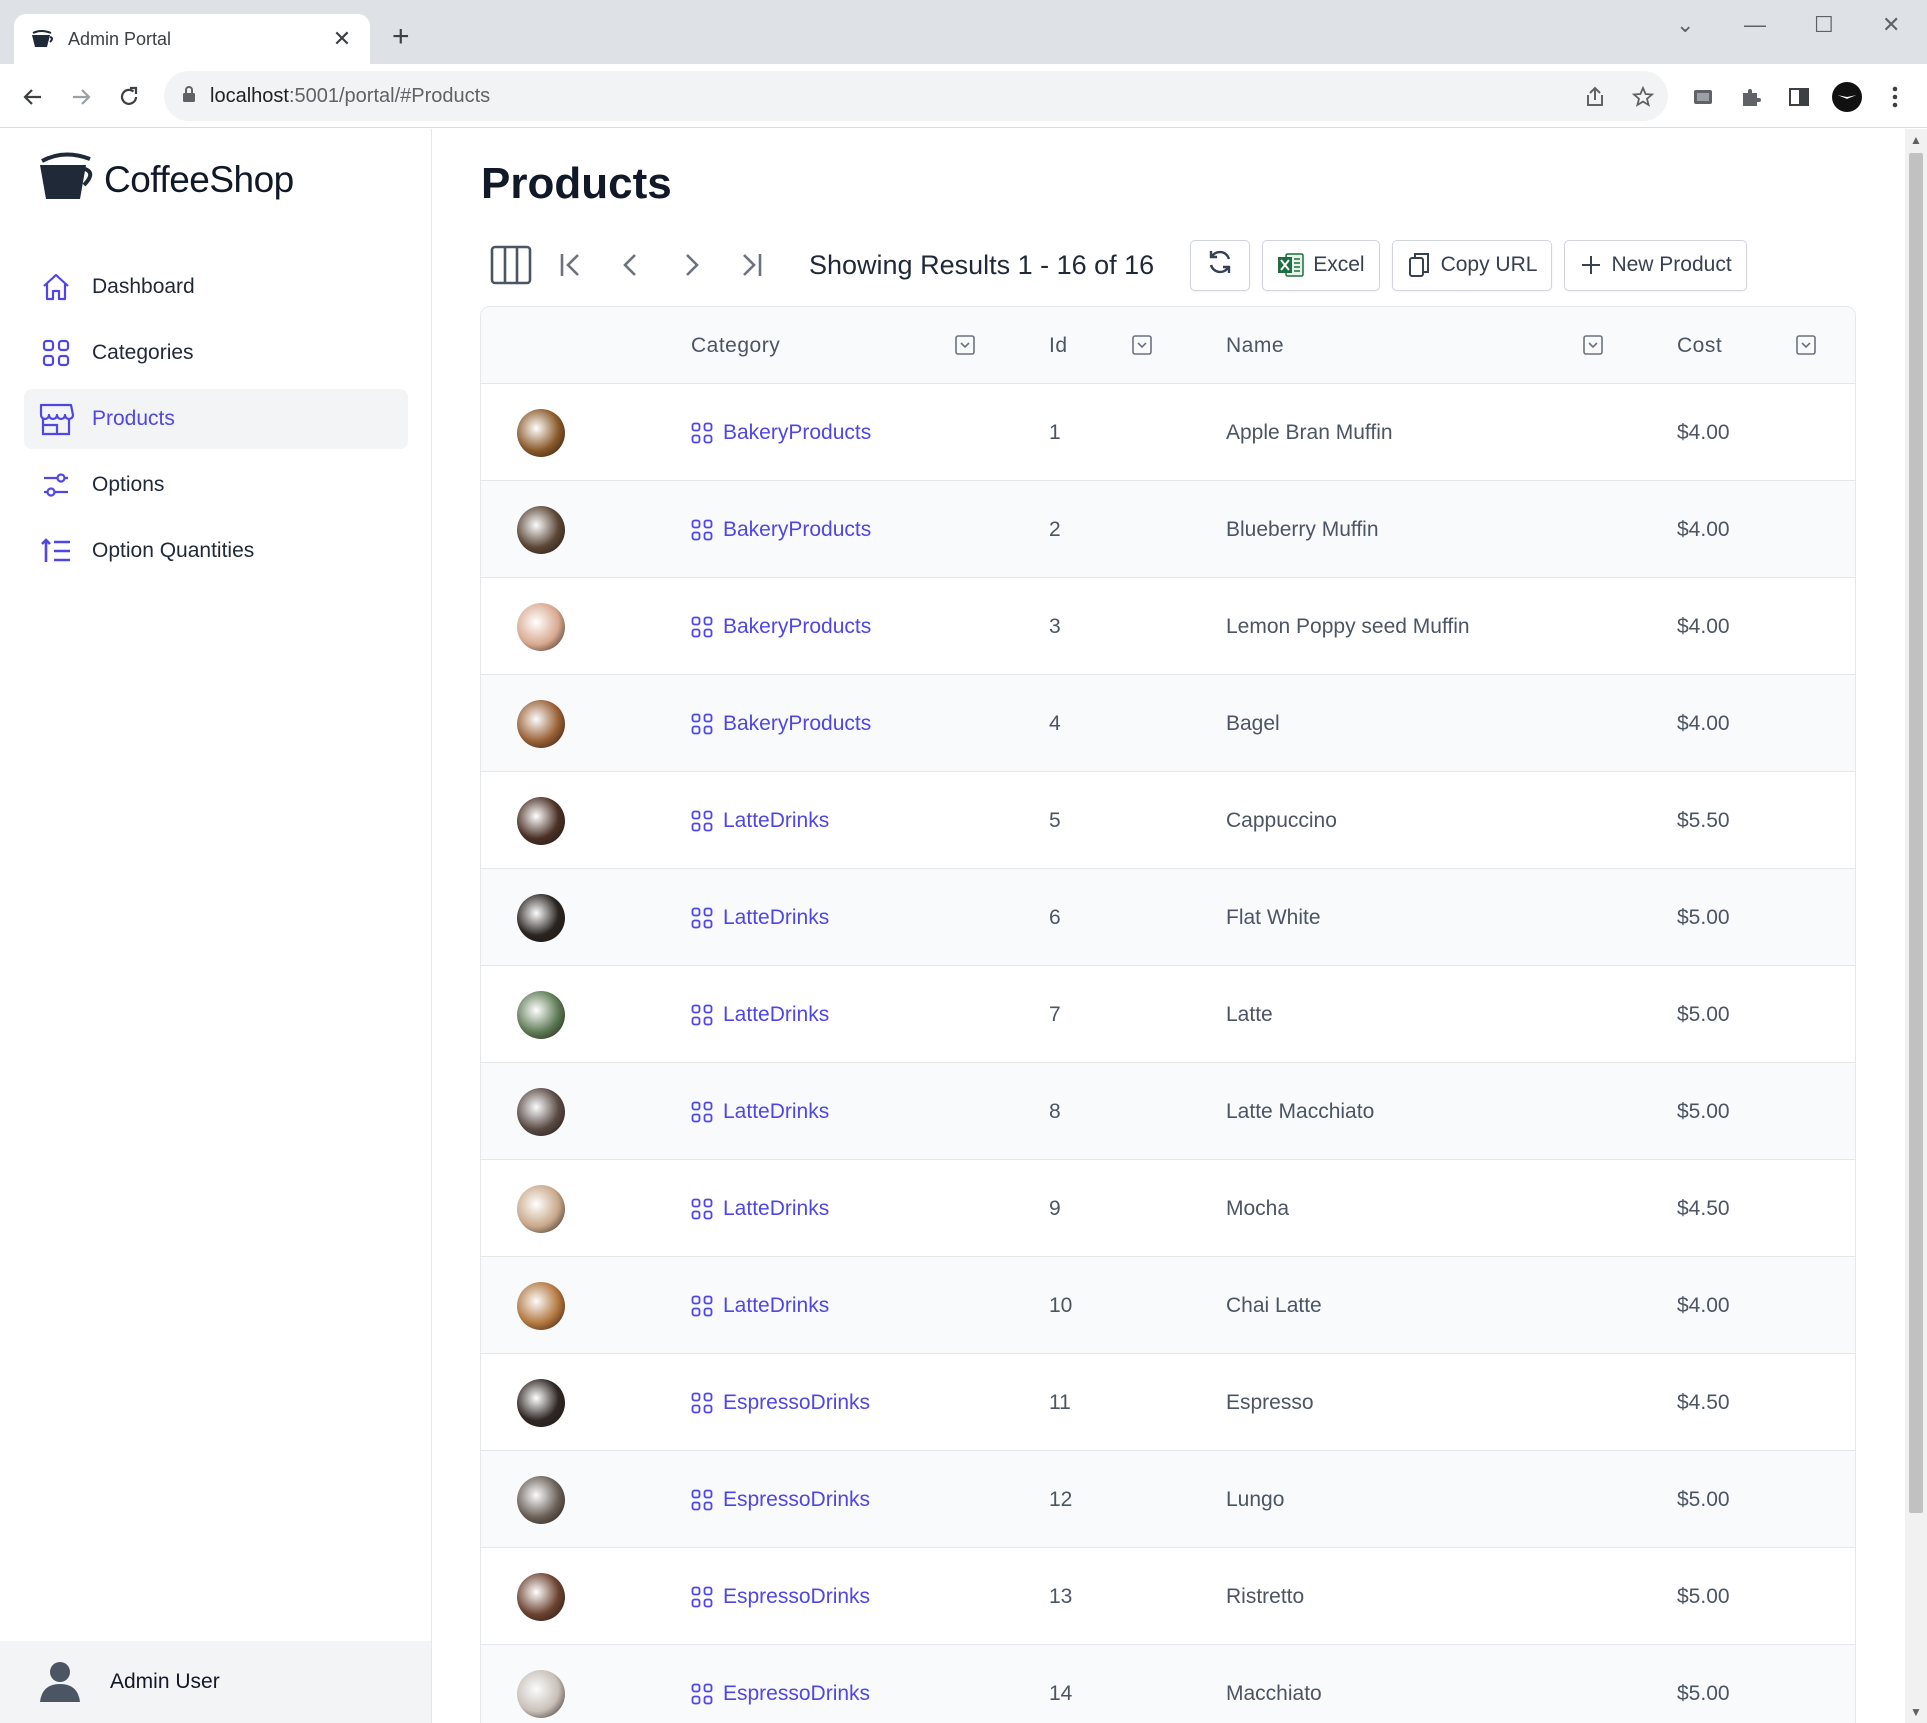 The width and height of the screenshot is (1927, 1723). I want to click on share-icon, so click(1595, 97).